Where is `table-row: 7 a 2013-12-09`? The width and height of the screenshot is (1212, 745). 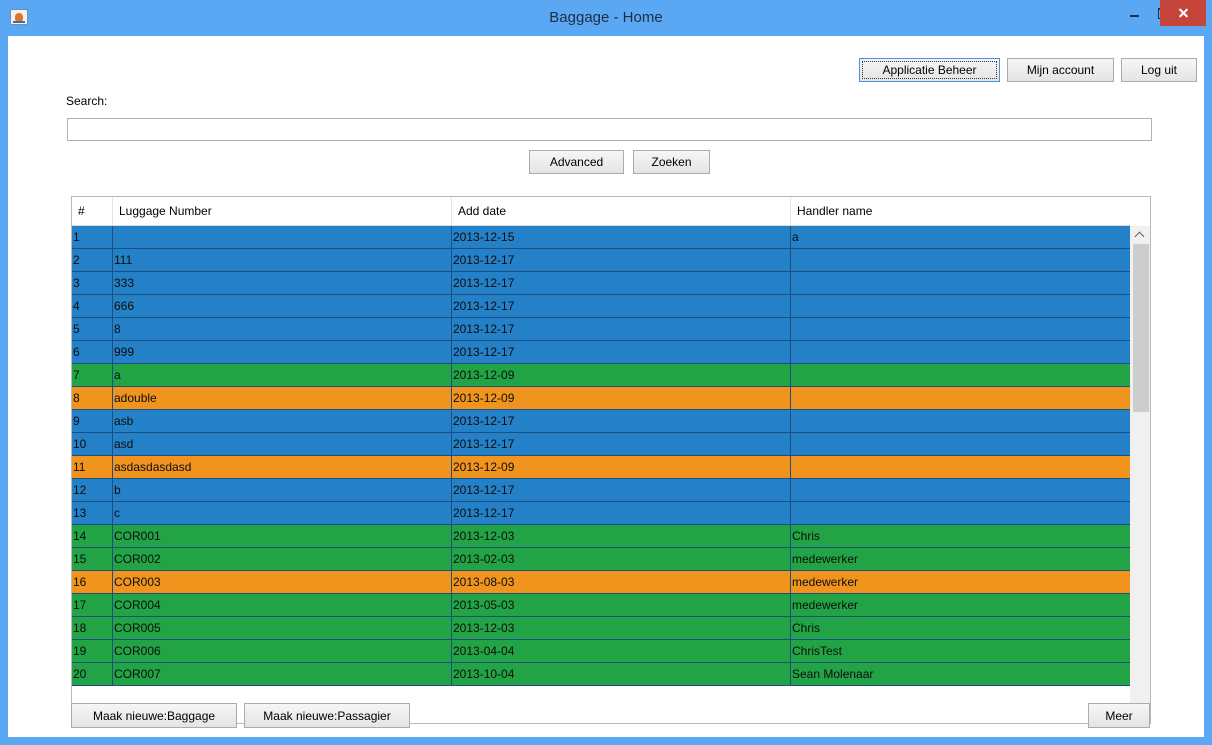 table-row: 7 a 2013-12-09 is located at coordinates (601, 375).